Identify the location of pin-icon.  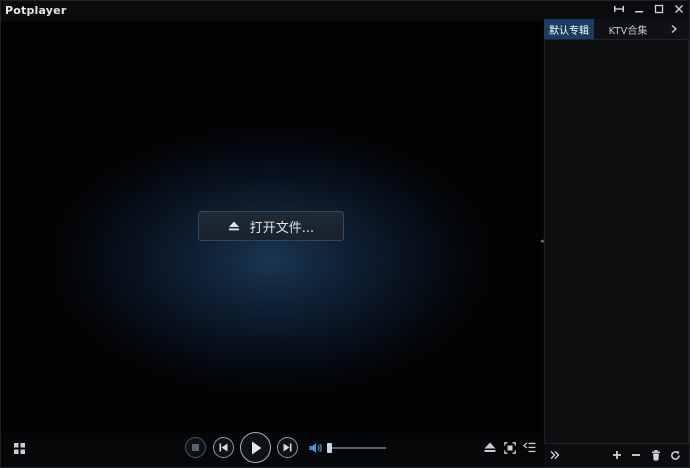
(619, 9).